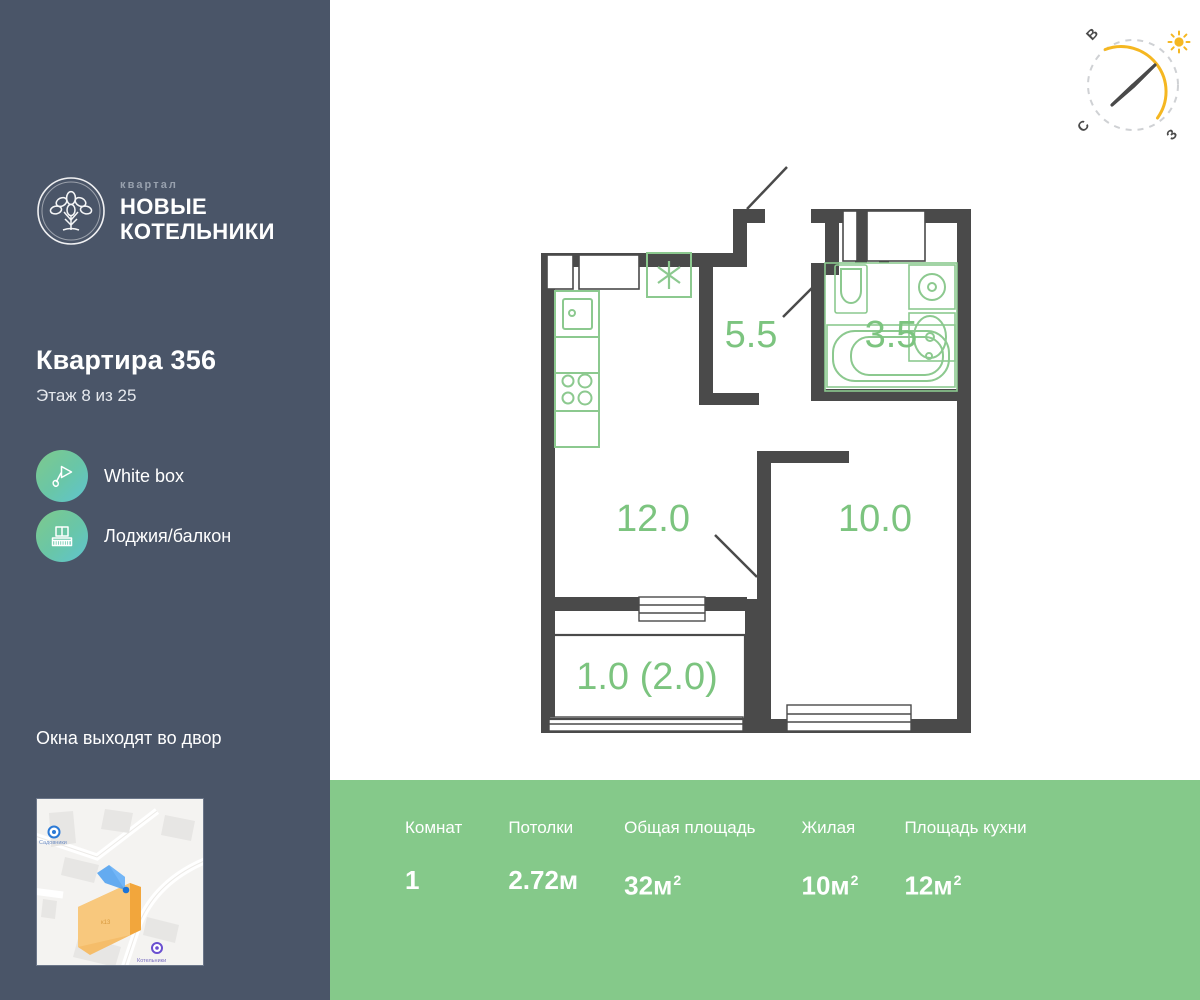 This screenshot has width=1200, height=1000. What do you see at coordinates (829, 859) in the screenshot?
I see `stat-living-area: Жилая 10м2` at bounding box center [829, 859].